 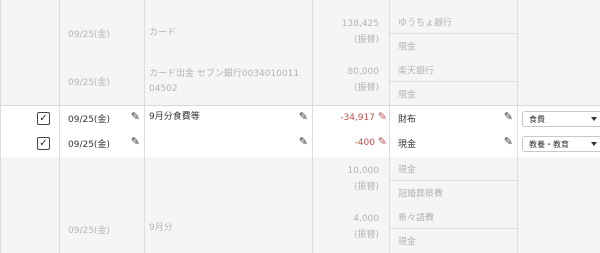 I want to click on account-text: 財布, so click(x=407, y=120).